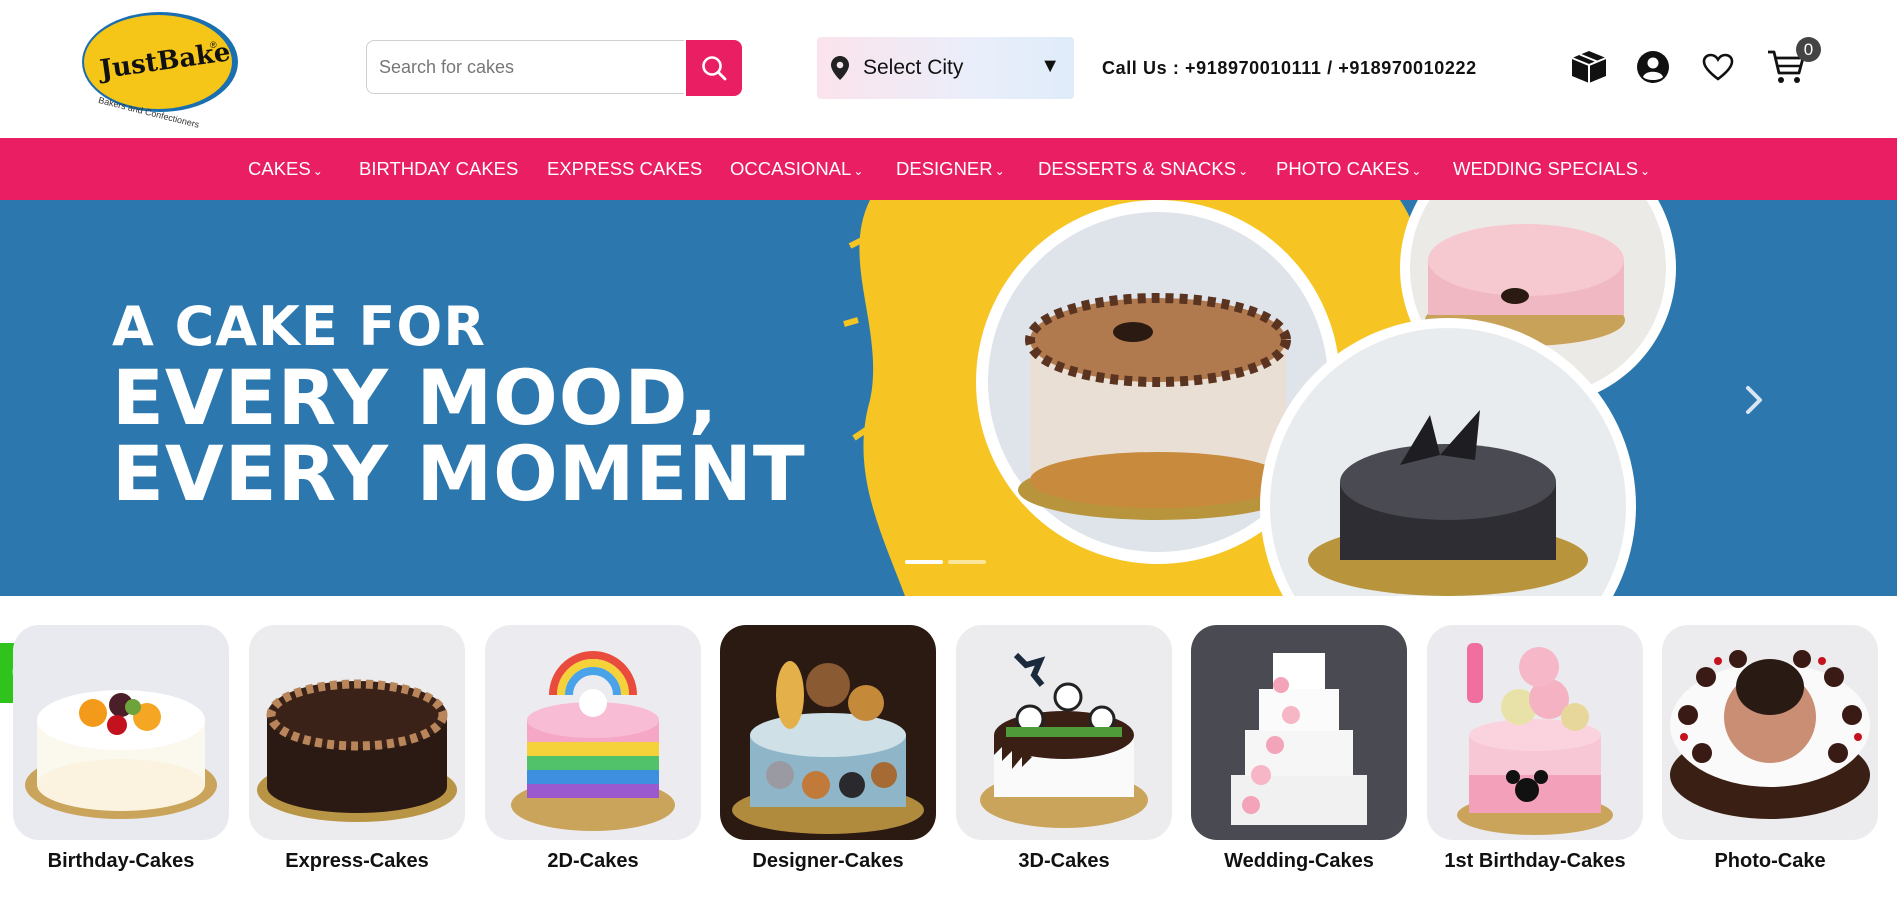  Describe the element at coordinates (840, 68) in the screenshot. I see `location-pin-icon` at that location.